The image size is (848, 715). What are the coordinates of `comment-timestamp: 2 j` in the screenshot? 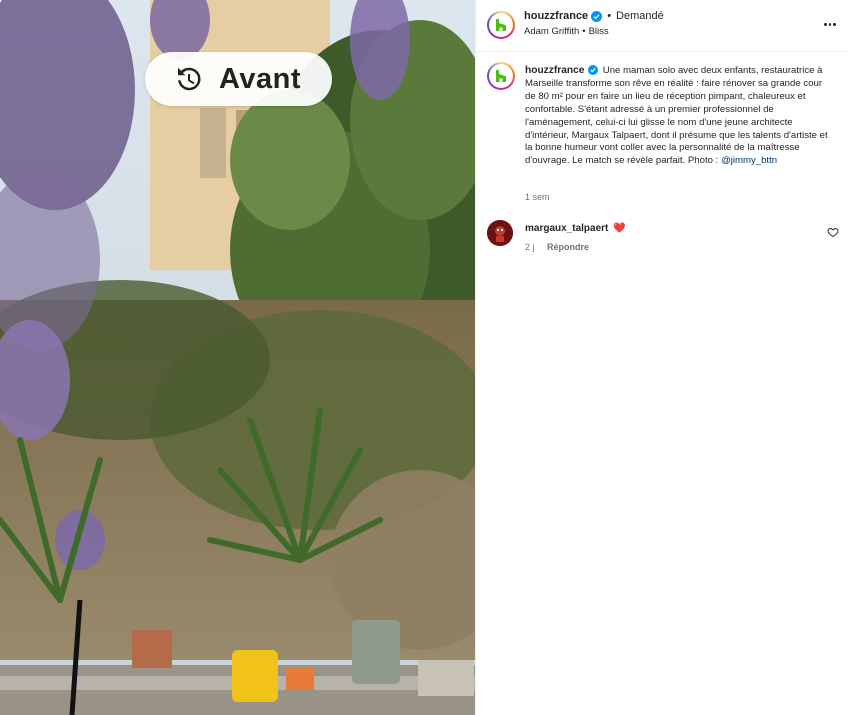 It's located at (530, 247).